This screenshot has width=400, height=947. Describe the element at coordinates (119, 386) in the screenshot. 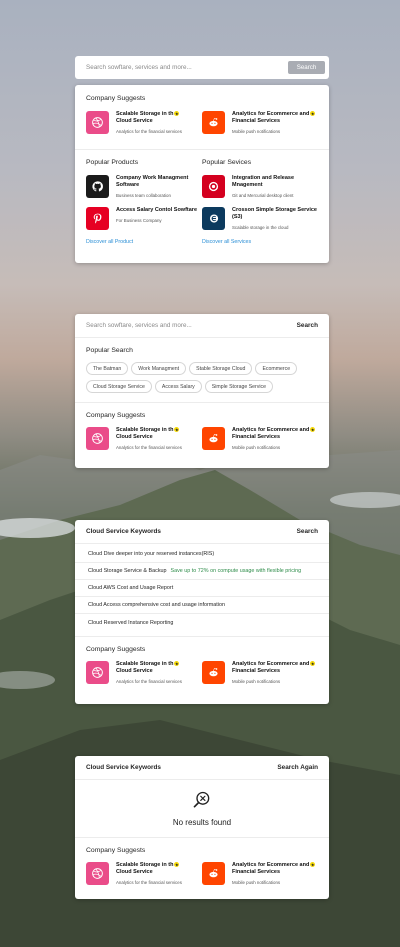

I see `search-chip: Cloud Storage Service` at that location.